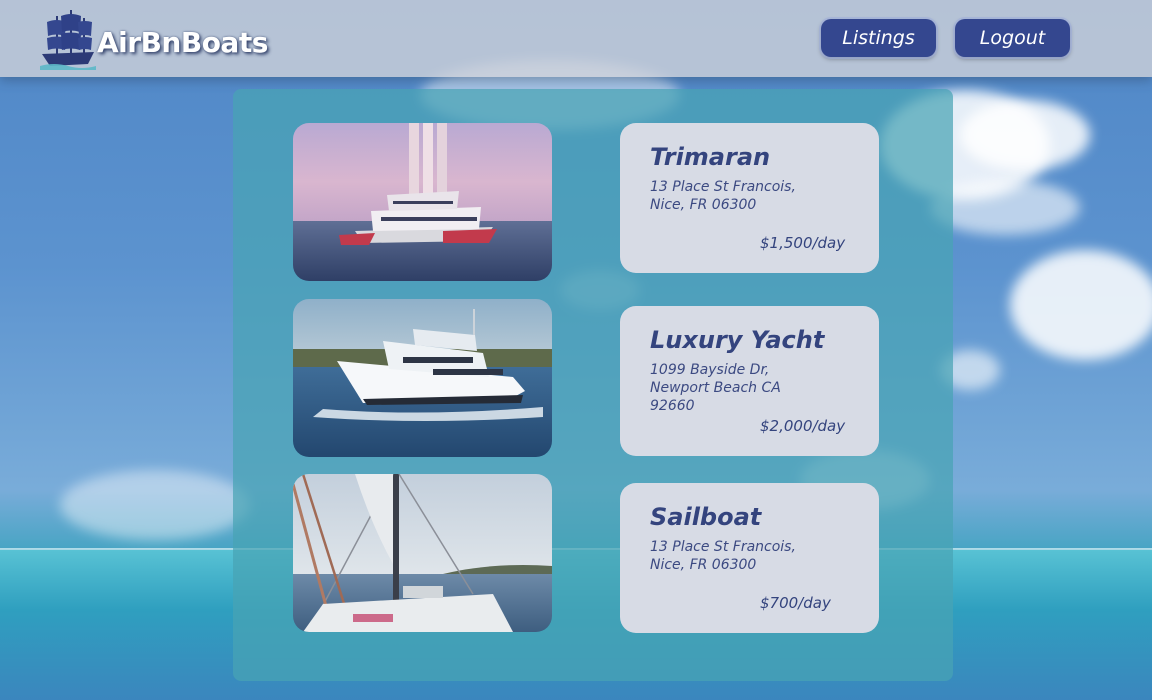 The height and width of the screenshot is (700, 1152). What do you see at coordinates (1012, 38) in the screenshot?
I see `logout-button: Logout` at bounding box center [1012, 38].